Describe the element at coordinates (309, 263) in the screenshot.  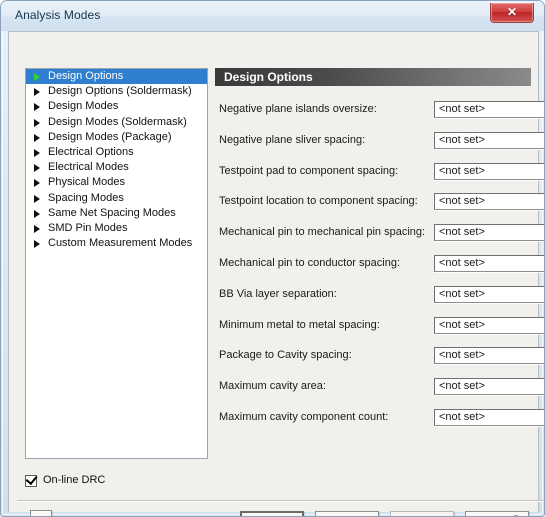
I see `field-label: Mechanical pin to conductor spacing:` at that location.